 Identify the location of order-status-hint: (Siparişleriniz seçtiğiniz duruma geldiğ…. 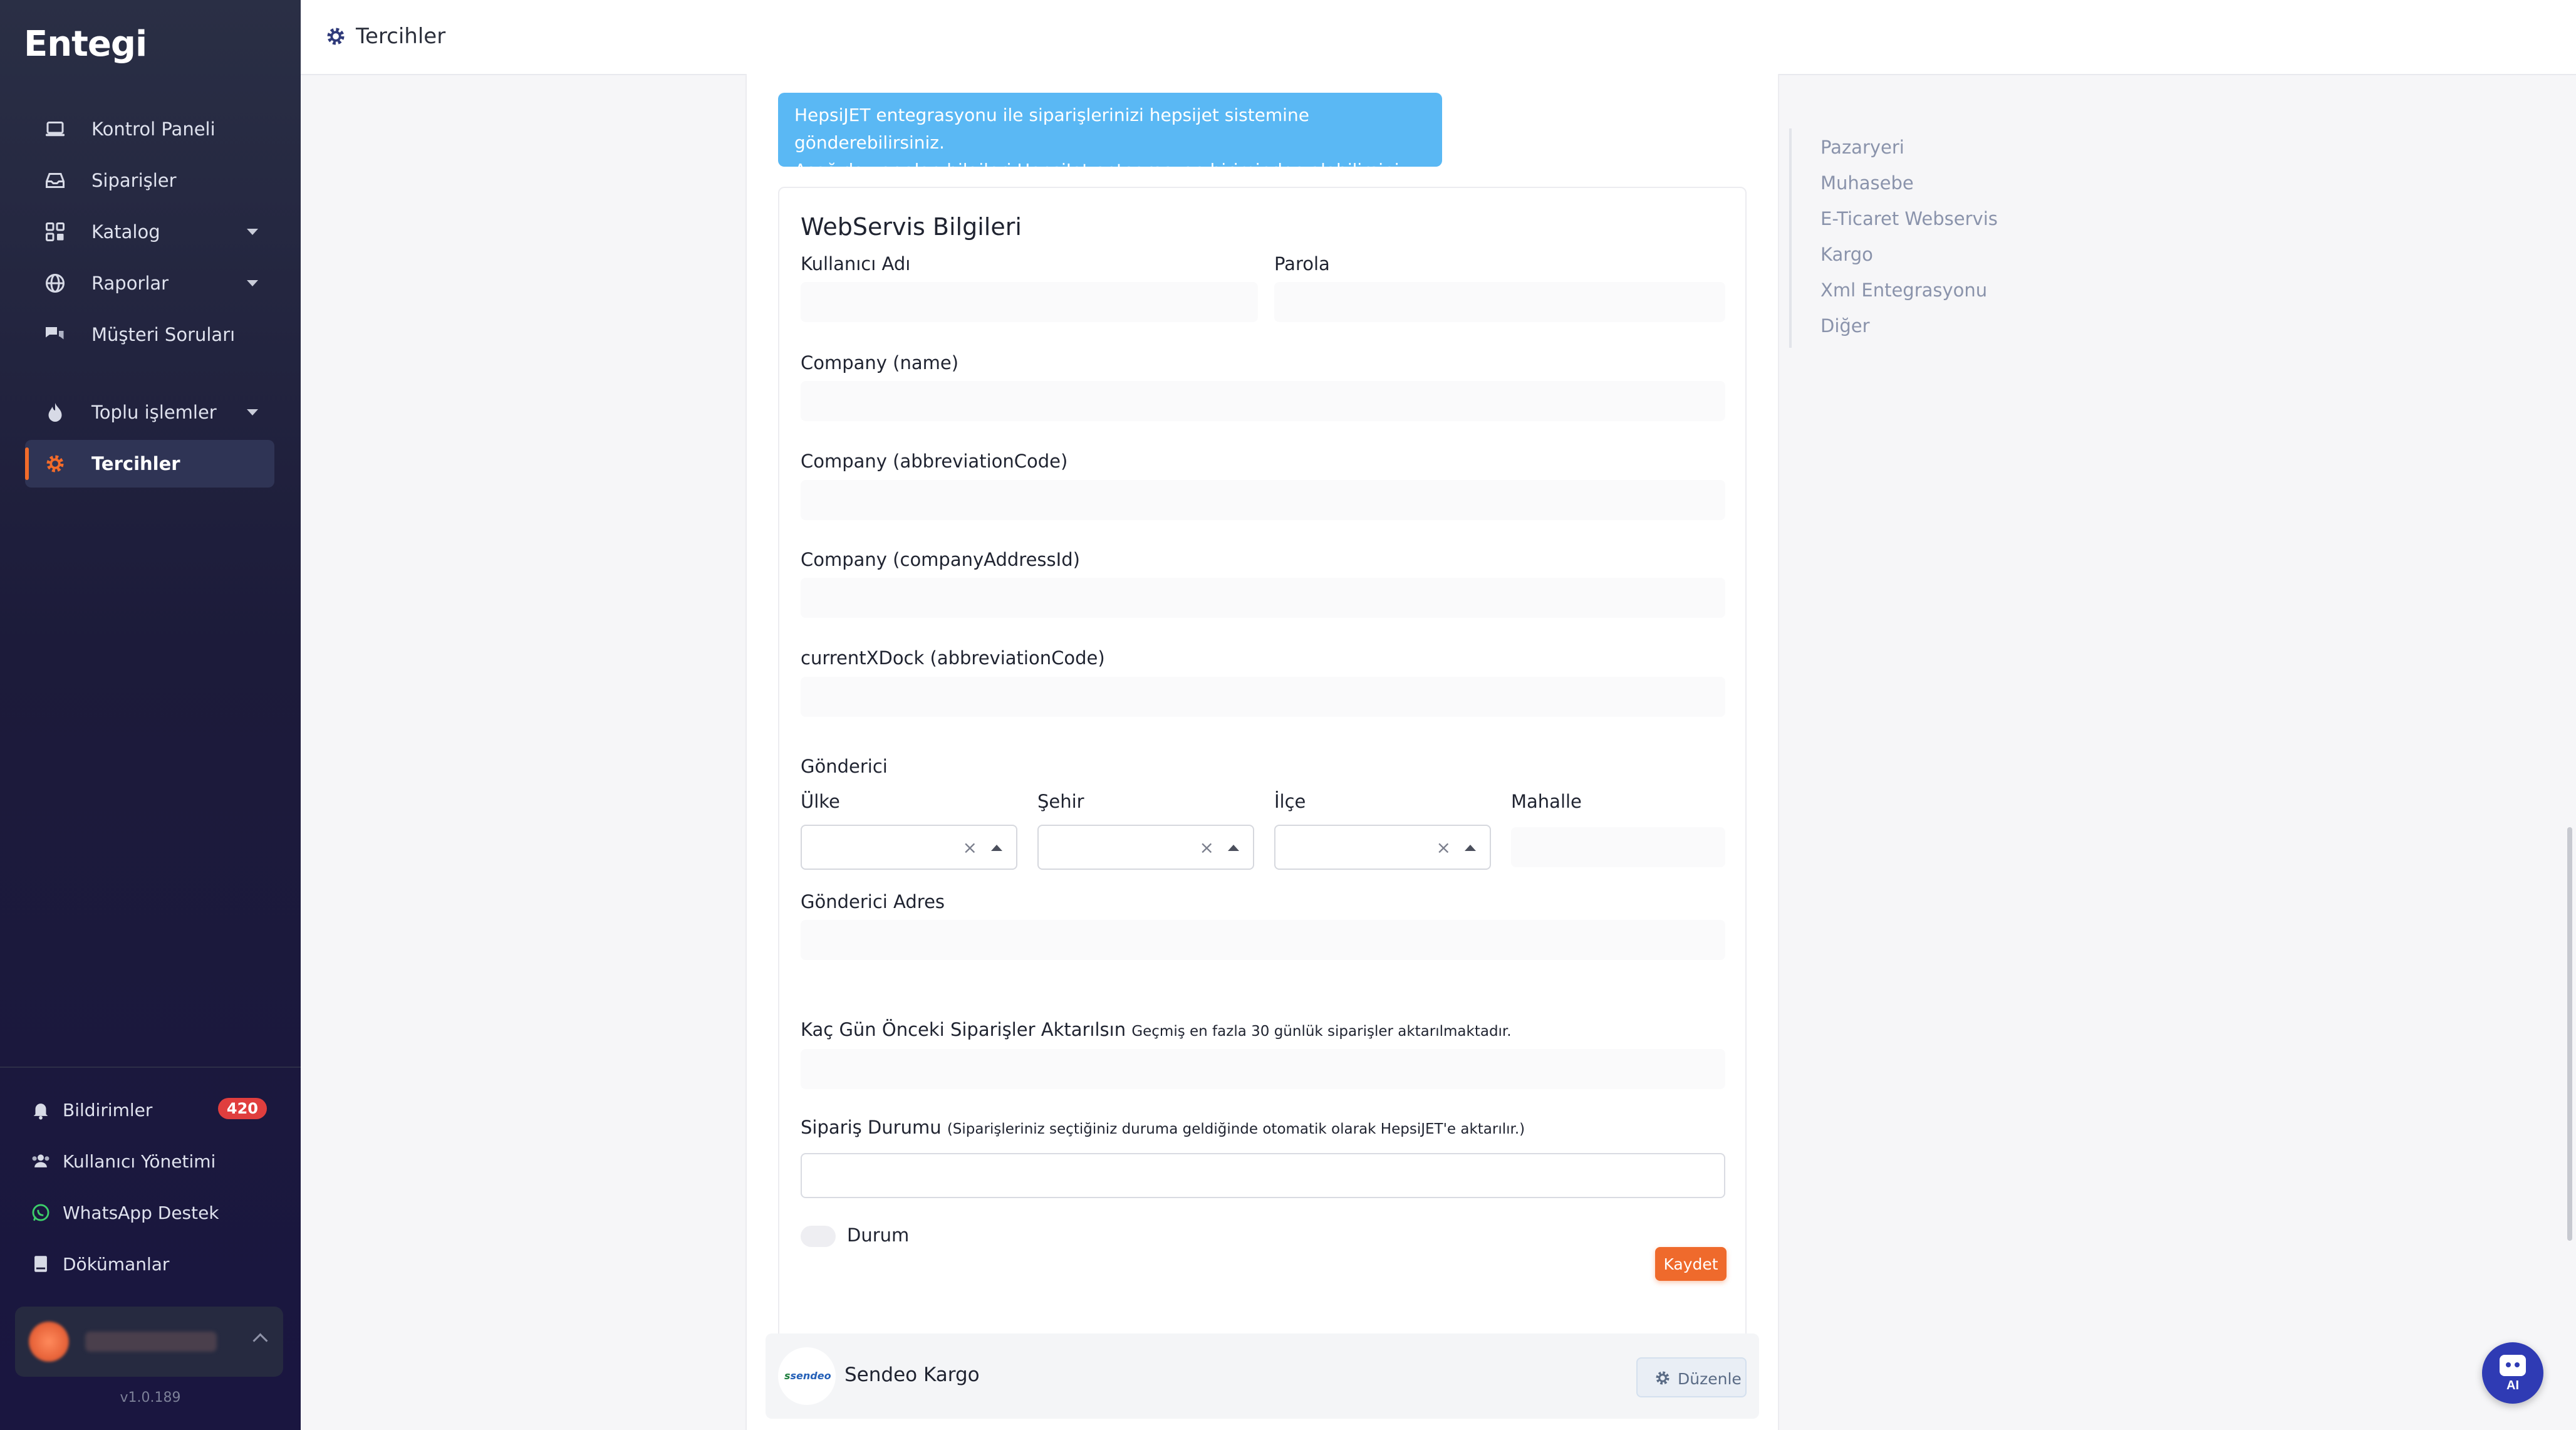
(1236, 1129).